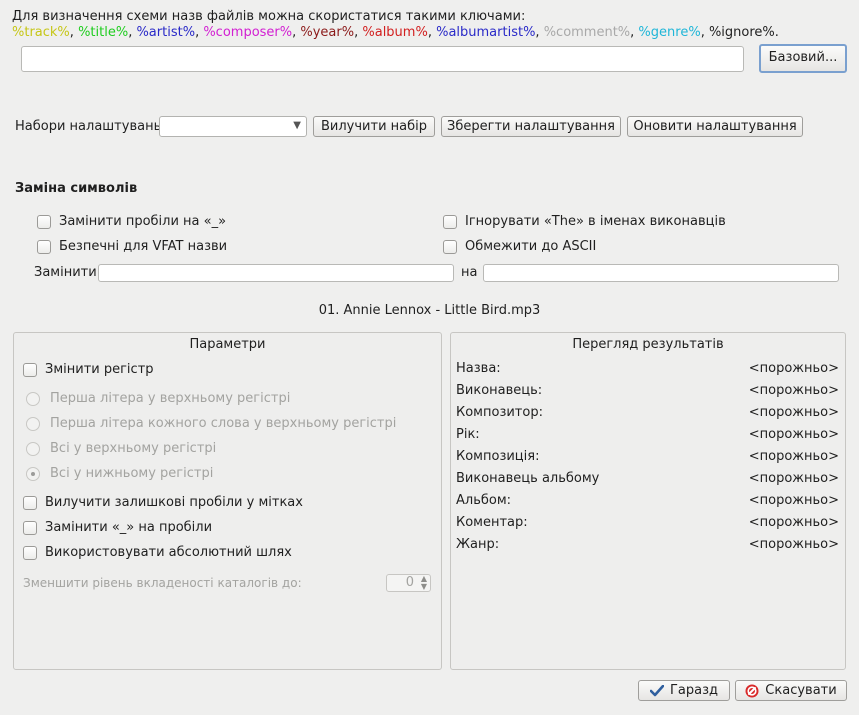 The width and height of the screenshot is (859, 715). I want to click on preview-row: Виконавець альбому <порожньо>, so click(647, 482).